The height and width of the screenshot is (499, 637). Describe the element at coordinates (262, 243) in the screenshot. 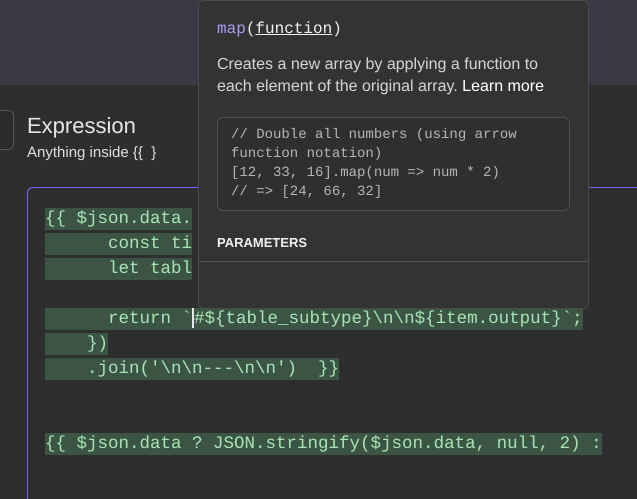

I see `parameters-heading: PARAMETERS` at that location.